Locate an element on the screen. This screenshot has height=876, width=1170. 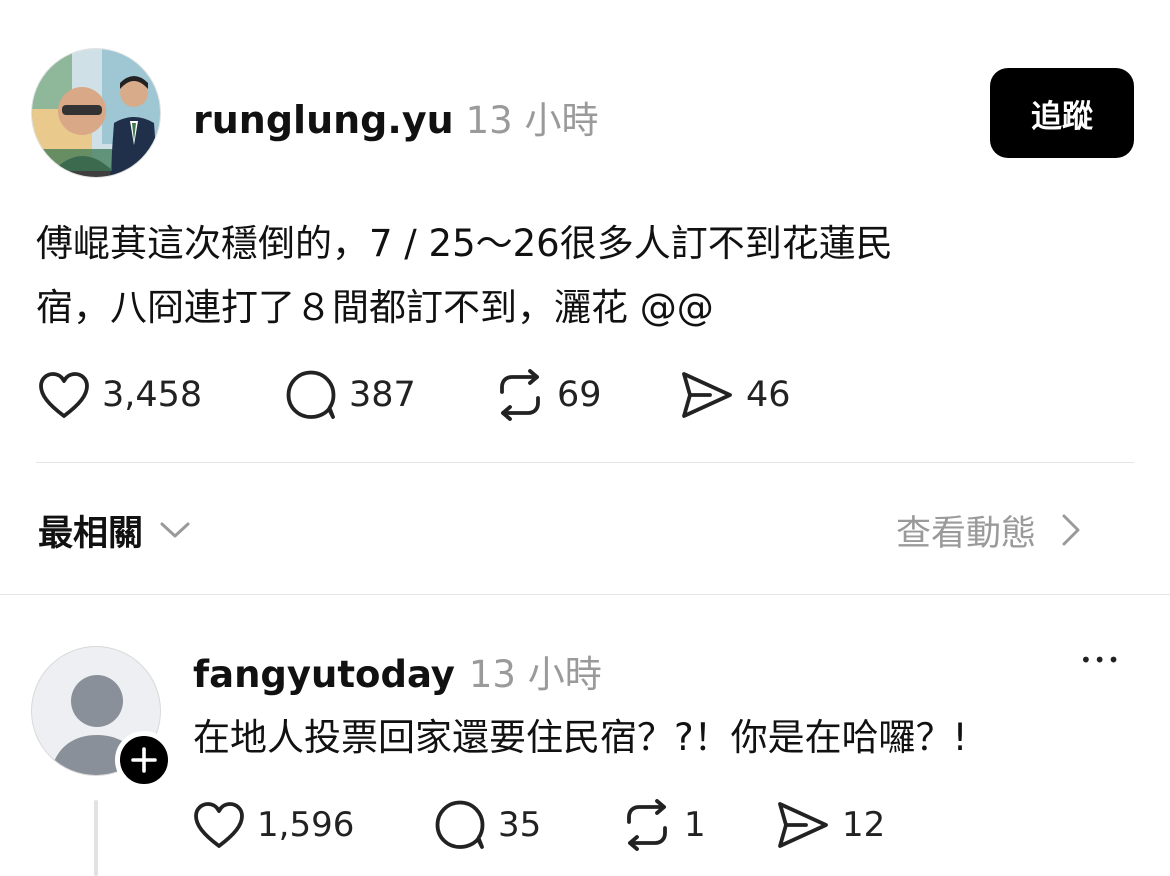
comment-count: 387 is located at coordinates (382, 395).